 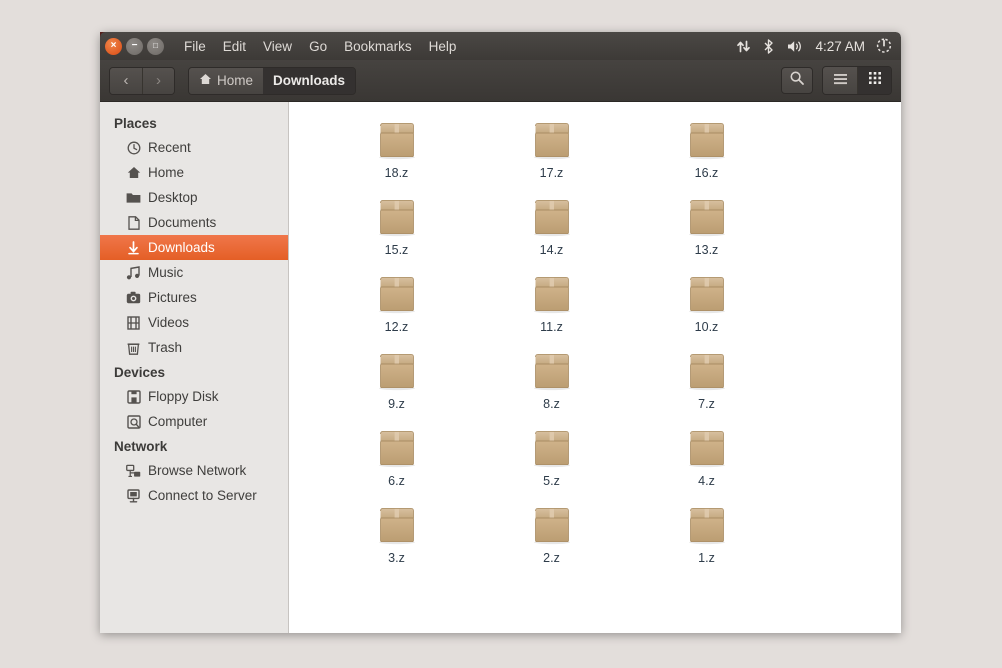 What do you see at coordinates (797, 80) in the screenshot?
I see `search-button` at bounding box center [797, 80].